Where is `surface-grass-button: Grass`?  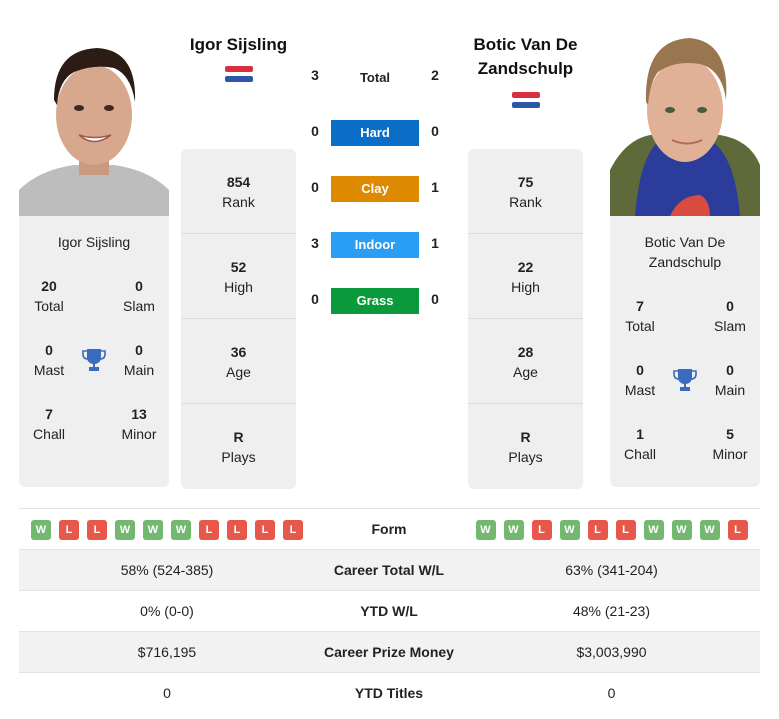 surface-grass-button: Grass is located at coordinates (375, 301).